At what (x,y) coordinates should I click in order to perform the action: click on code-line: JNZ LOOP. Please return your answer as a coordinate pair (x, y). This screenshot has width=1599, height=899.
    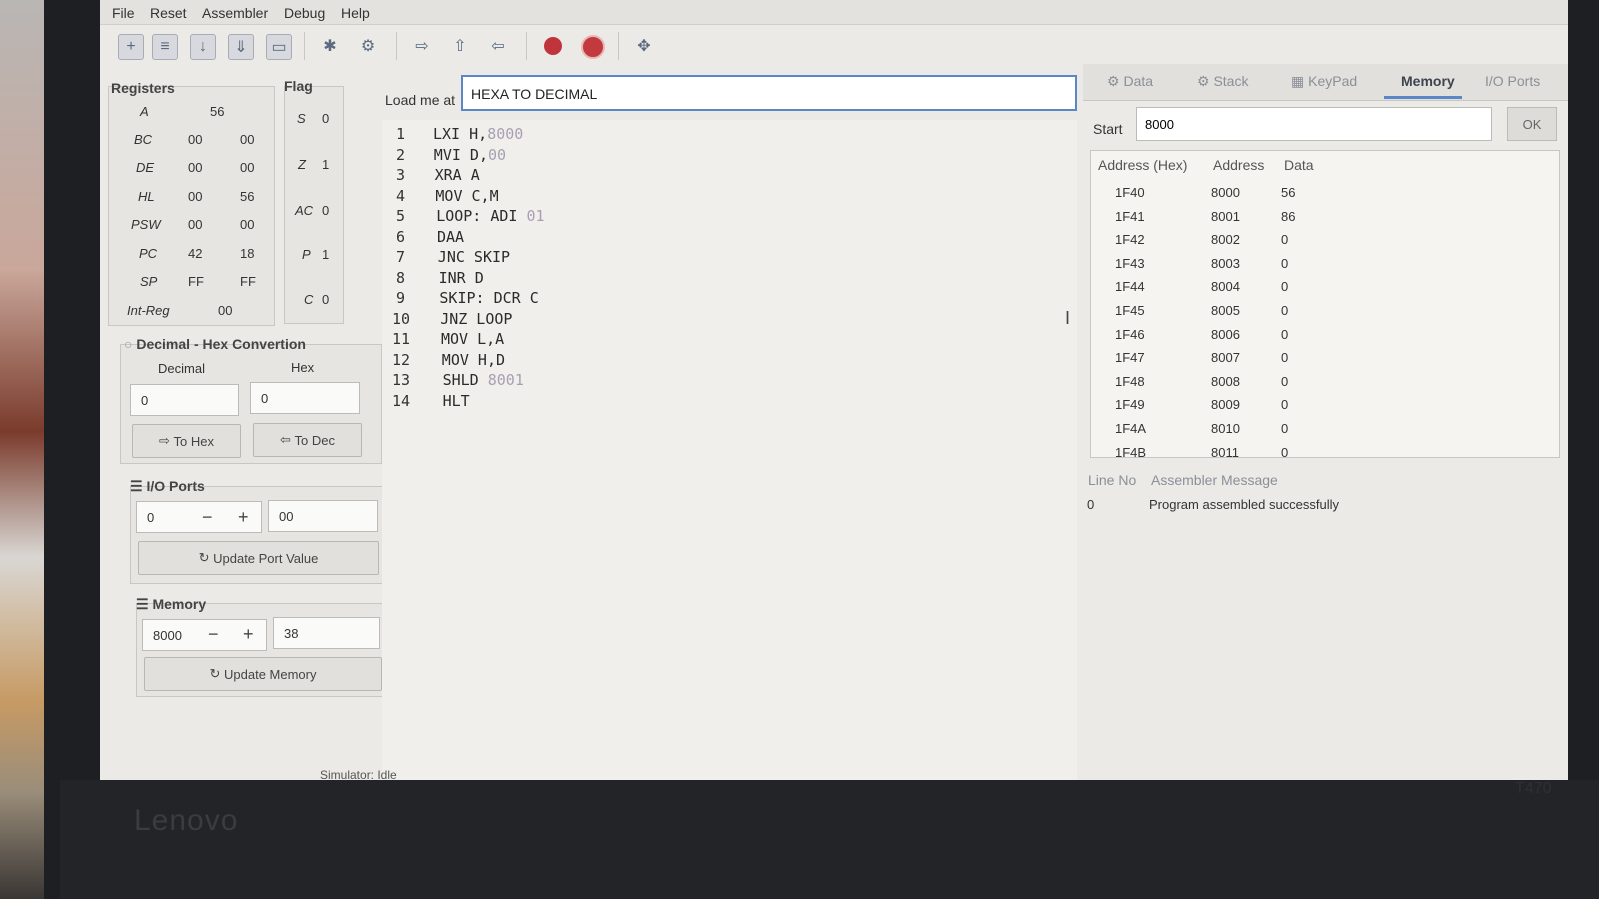
    Looking at the image, I should click on (476, 319).